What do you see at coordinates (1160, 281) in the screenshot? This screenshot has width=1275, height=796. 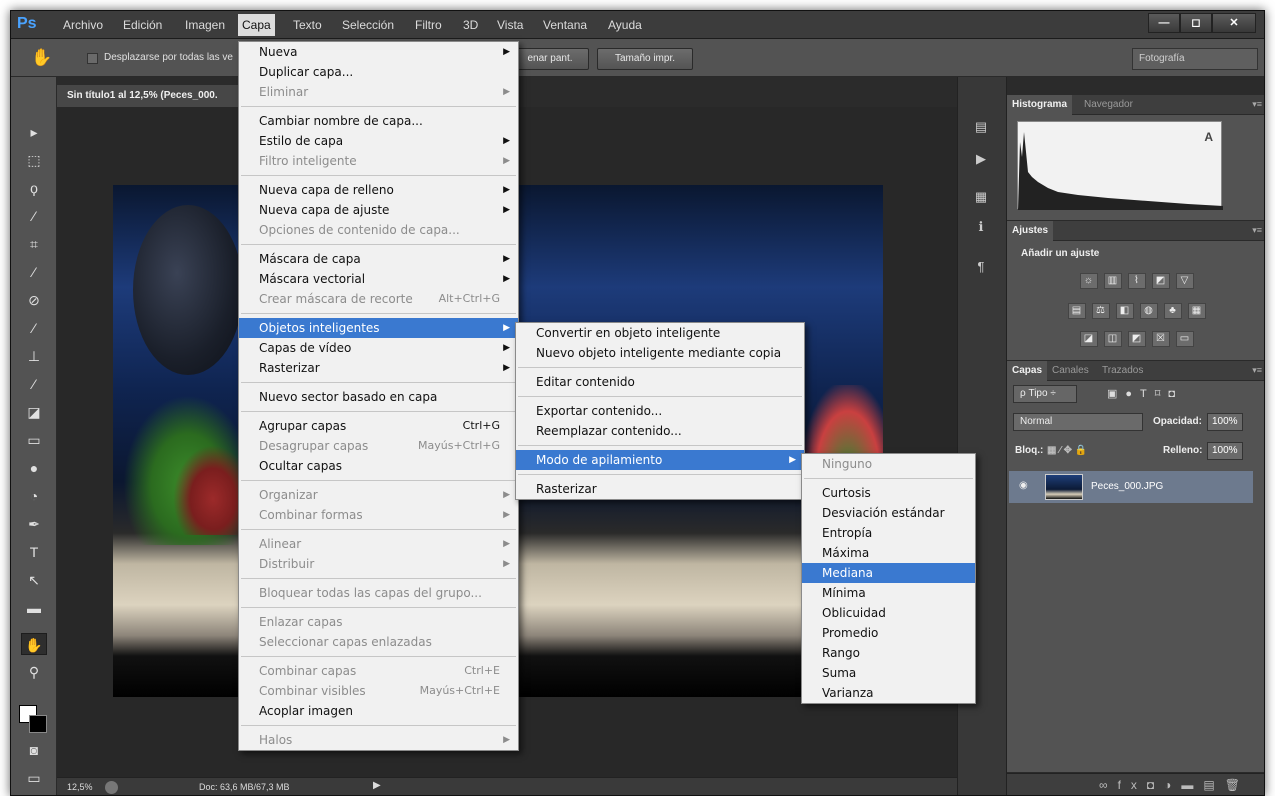 I see `exposure-icon: ◩` at bounding box center [1160, 281].